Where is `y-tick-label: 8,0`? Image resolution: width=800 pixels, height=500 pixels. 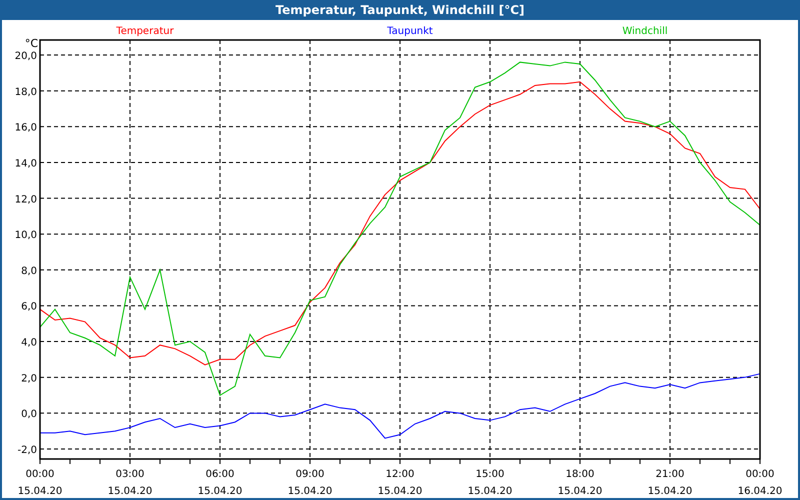 y-tick-label: 8,0 is located at coordinates (29, 271).